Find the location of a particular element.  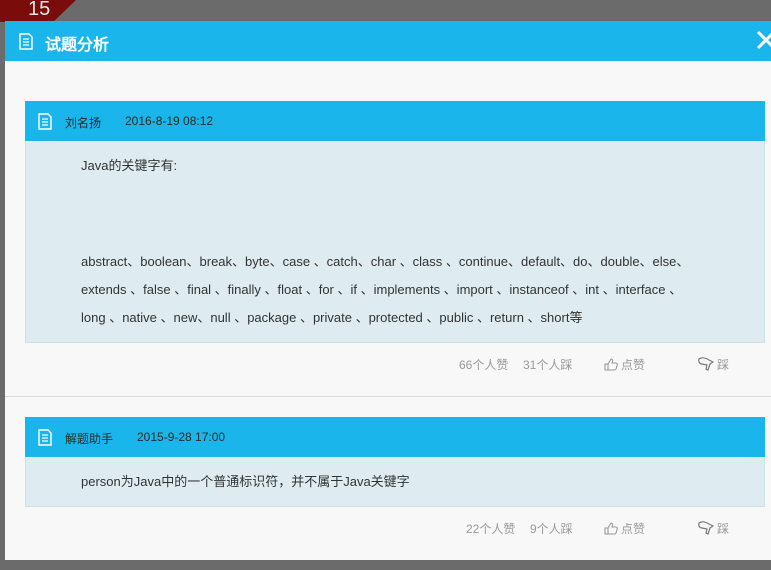

answer-author: 刘名扬 is located at coordinates (83, 123).